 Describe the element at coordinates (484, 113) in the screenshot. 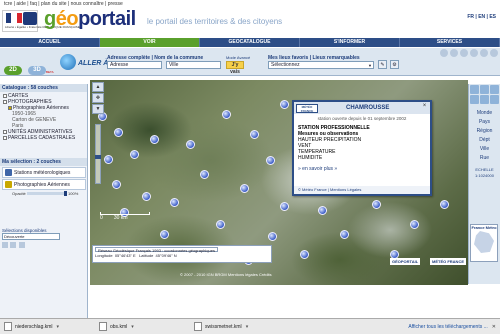

I see `zoom-level-item: Monde` at that location.